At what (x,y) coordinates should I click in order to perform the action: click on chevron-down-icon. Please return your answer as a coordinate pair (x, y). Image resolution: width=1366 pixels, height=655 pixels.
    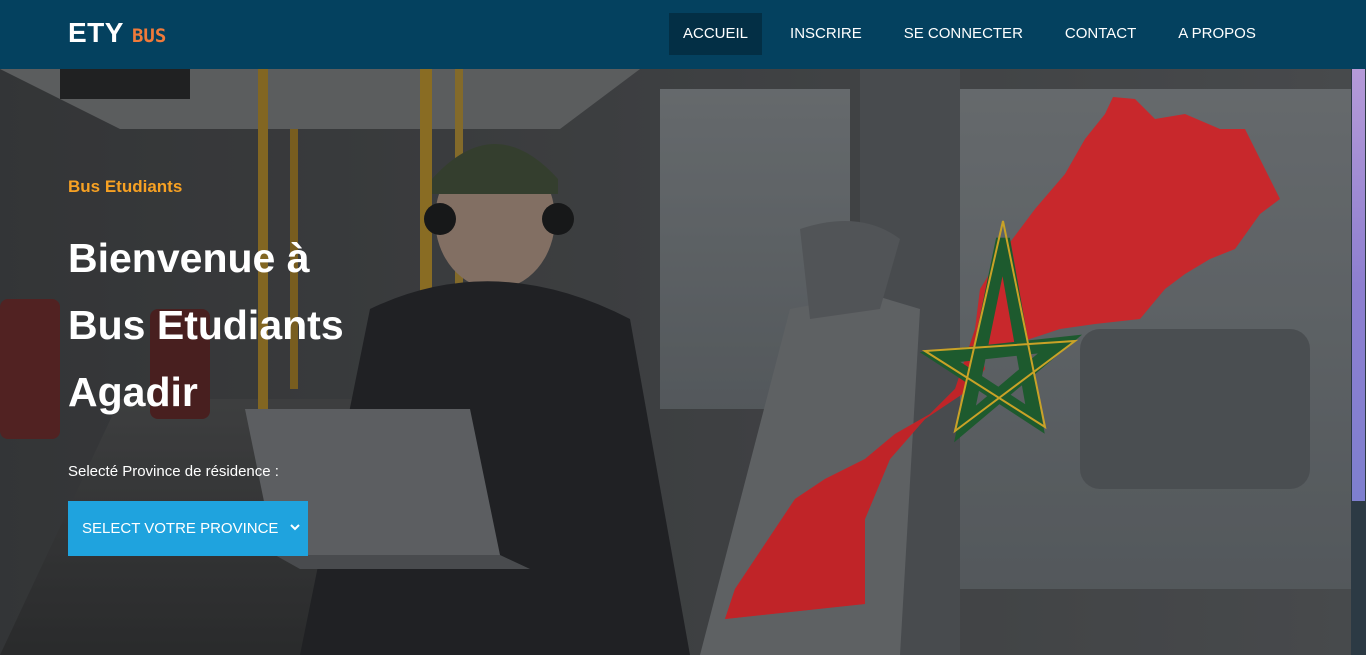
    Looking at the image, I should click on (295, 527).